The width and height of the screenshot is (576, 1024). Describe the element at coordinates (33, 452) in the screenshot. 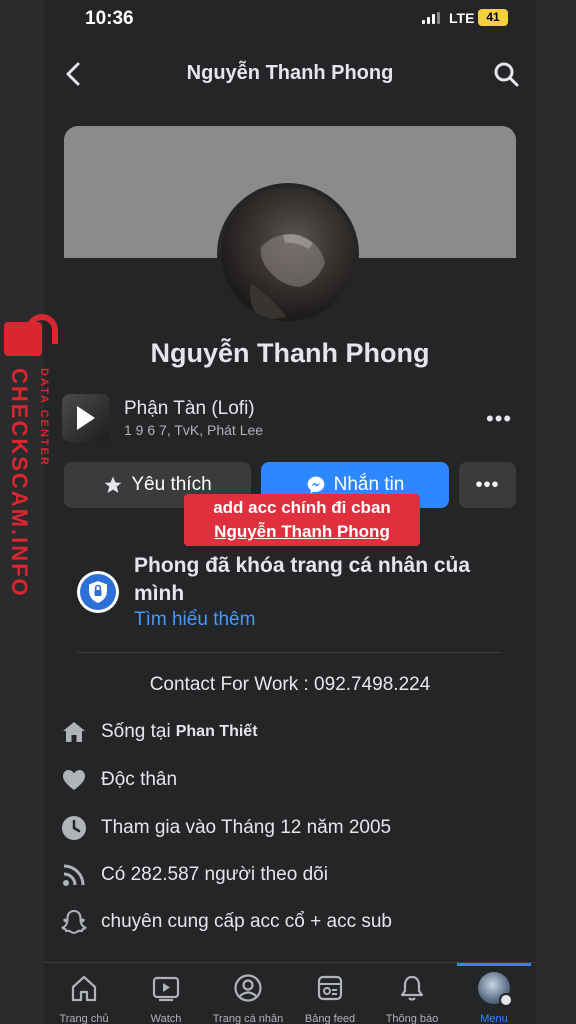

I see `watermark: CHECKSCAM.INFO DATA CENTER` at that location.